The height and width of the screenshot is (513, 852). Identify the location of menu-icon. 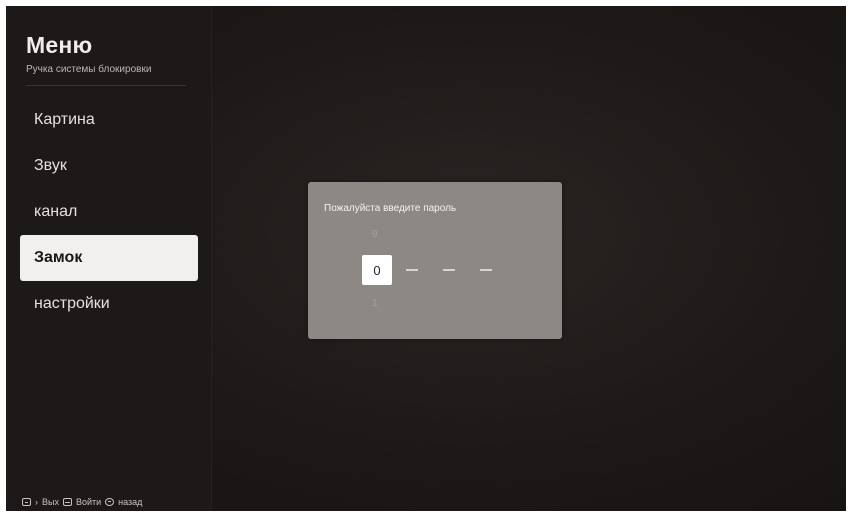
(26, 502).